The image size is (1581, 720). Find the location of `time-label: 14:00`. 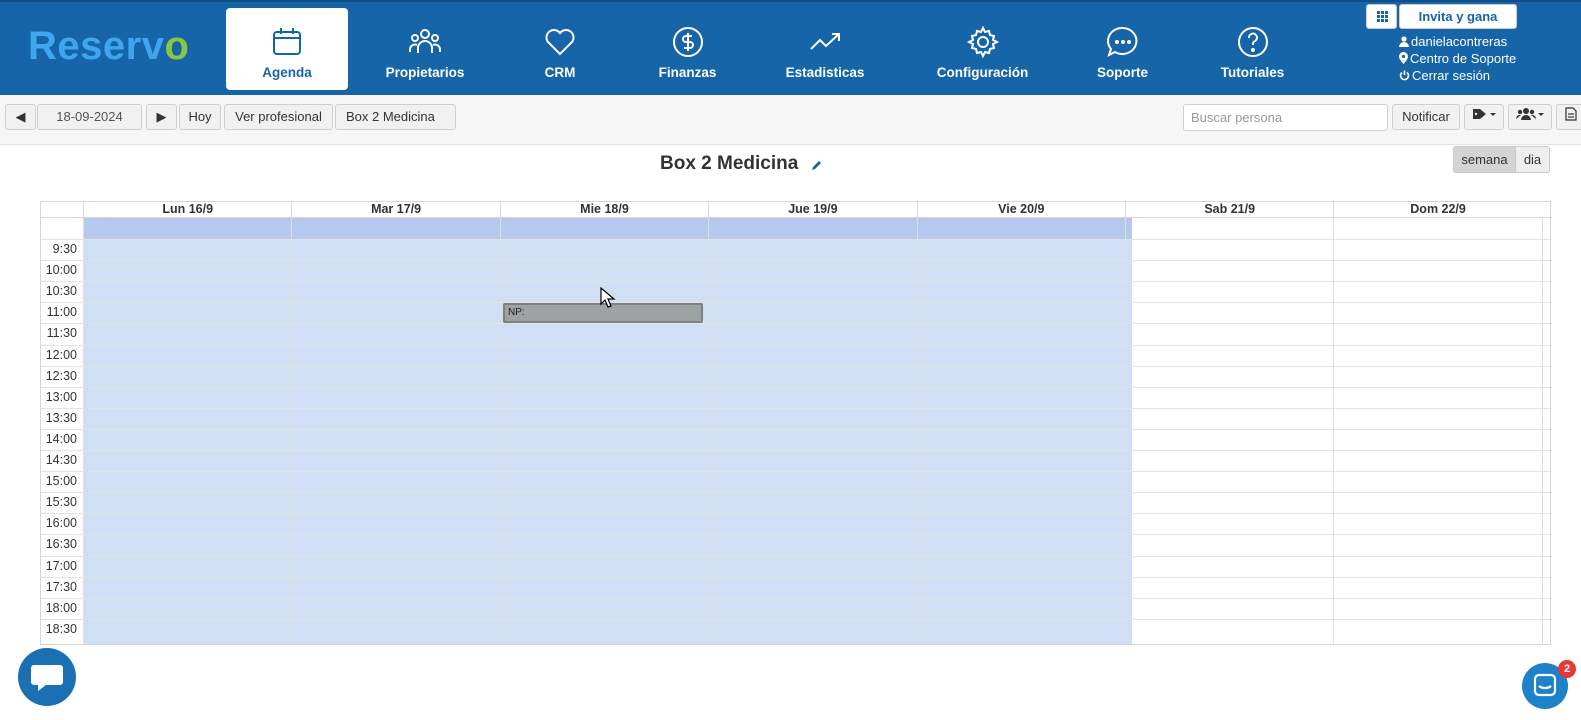

time-label: 14:00 is located at coordinates (61, 438).